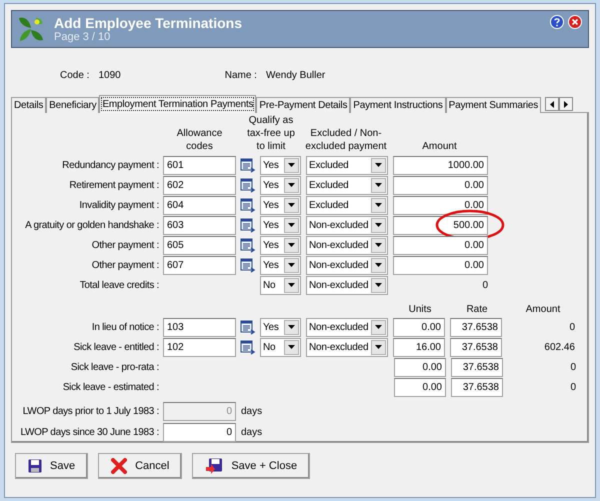 This screenshot has height=501, width=600. Describe the element at coordinates (398, 105) in the screenshot. I see `tab: Payment Instructions` at that location.